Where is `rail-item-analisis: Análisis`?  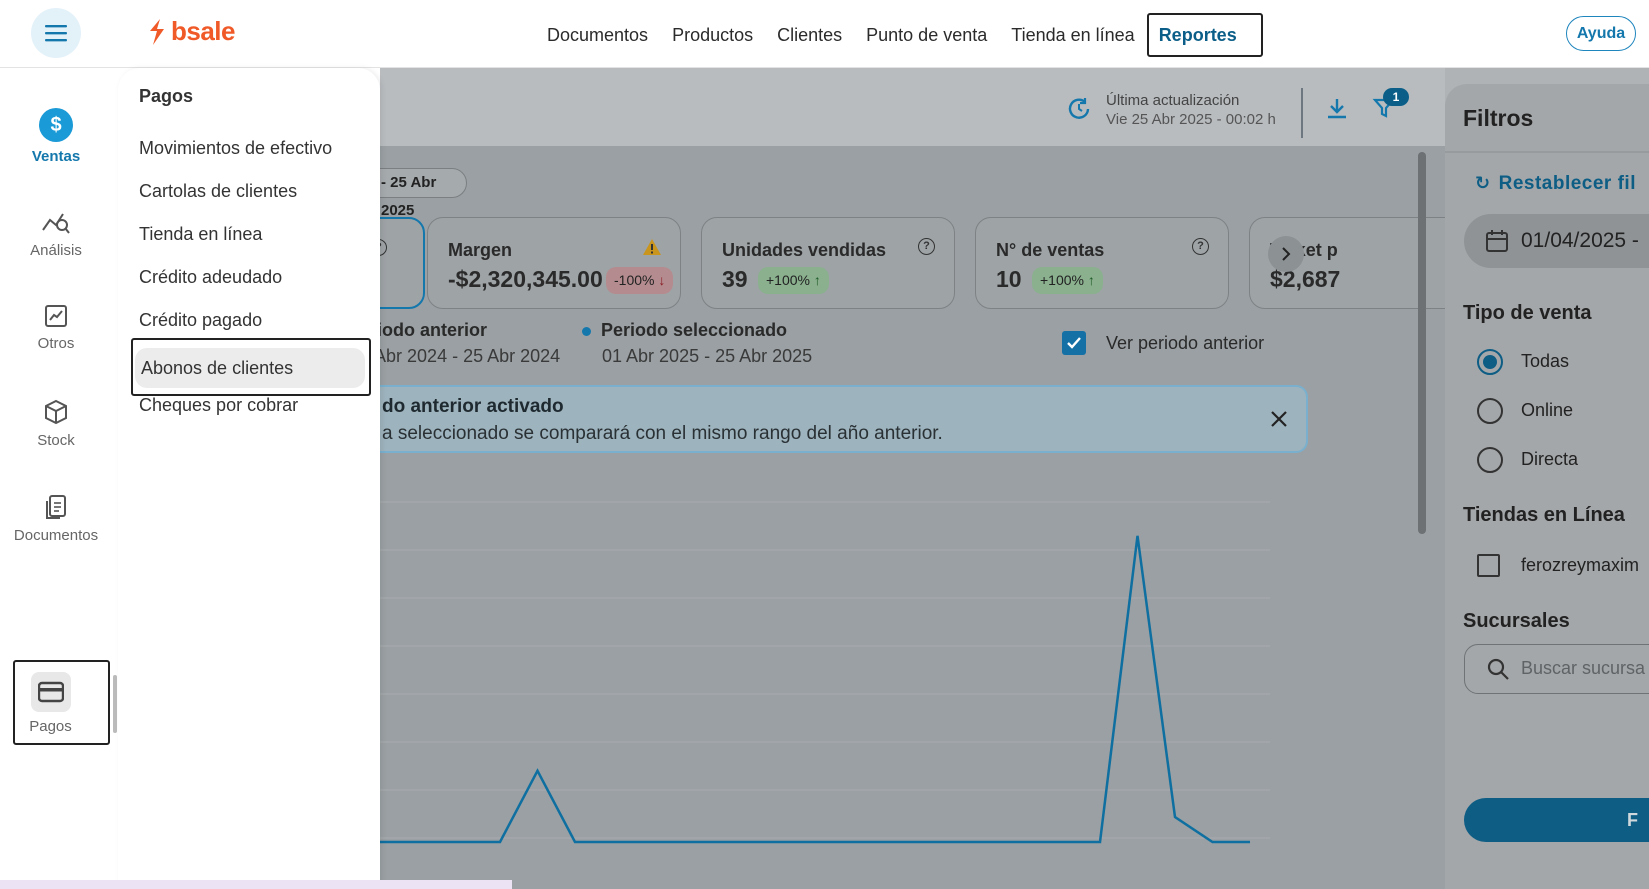
rail-item-analisis: Análisis is located at coordinates (56, 233).